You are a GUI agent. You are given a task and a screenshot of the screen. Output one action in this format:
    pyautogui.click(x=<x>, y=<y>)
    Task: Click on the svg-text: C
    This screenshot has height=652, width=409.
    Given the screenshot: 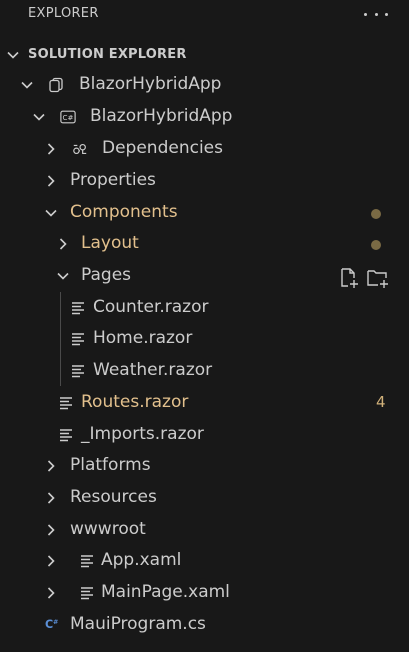 What is the action you would take?
    pyautogui.click(x=49, y=624)
    